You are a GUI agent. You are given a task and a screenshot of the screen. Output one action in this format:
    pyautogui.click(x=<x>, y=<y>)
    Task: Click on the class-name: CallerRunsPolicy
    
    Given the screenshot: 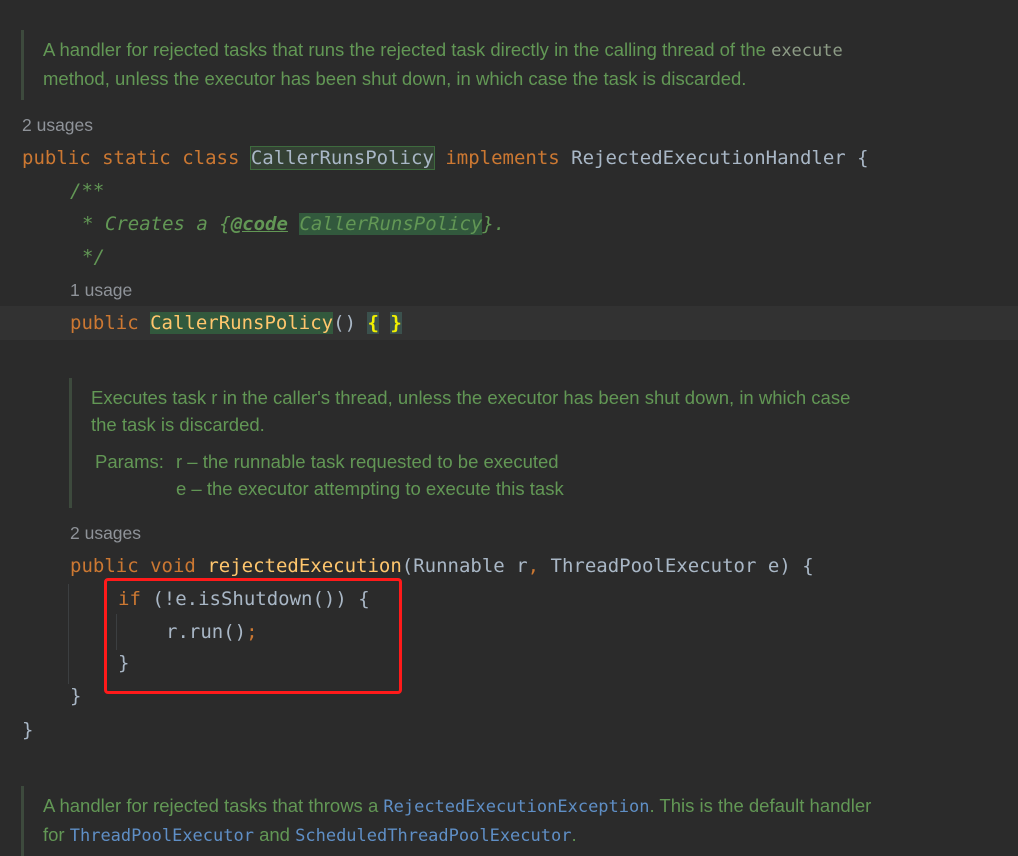 What is the action you would take?
    pyautogui.click(x=342, y=158)
    